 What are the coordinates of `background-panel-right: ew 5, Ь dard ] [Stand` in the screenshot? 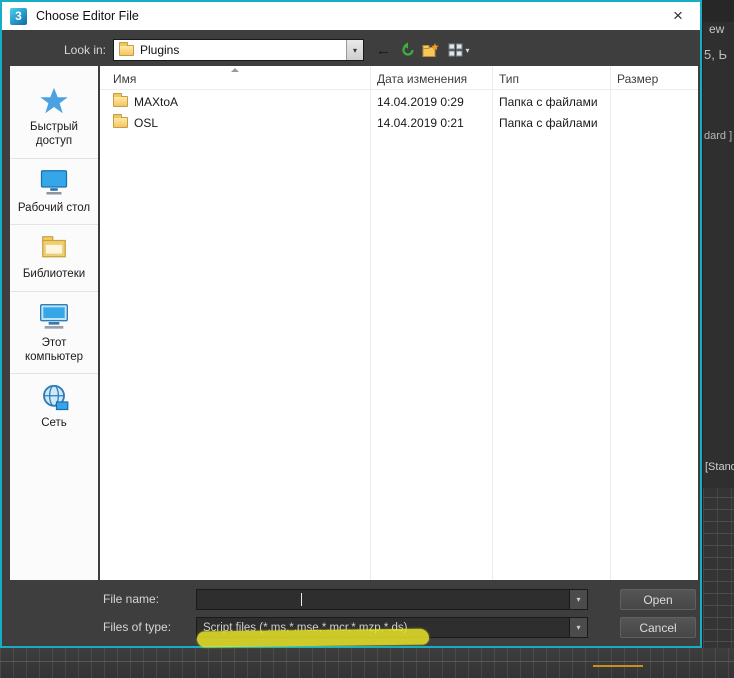 It's located at (718, 339).